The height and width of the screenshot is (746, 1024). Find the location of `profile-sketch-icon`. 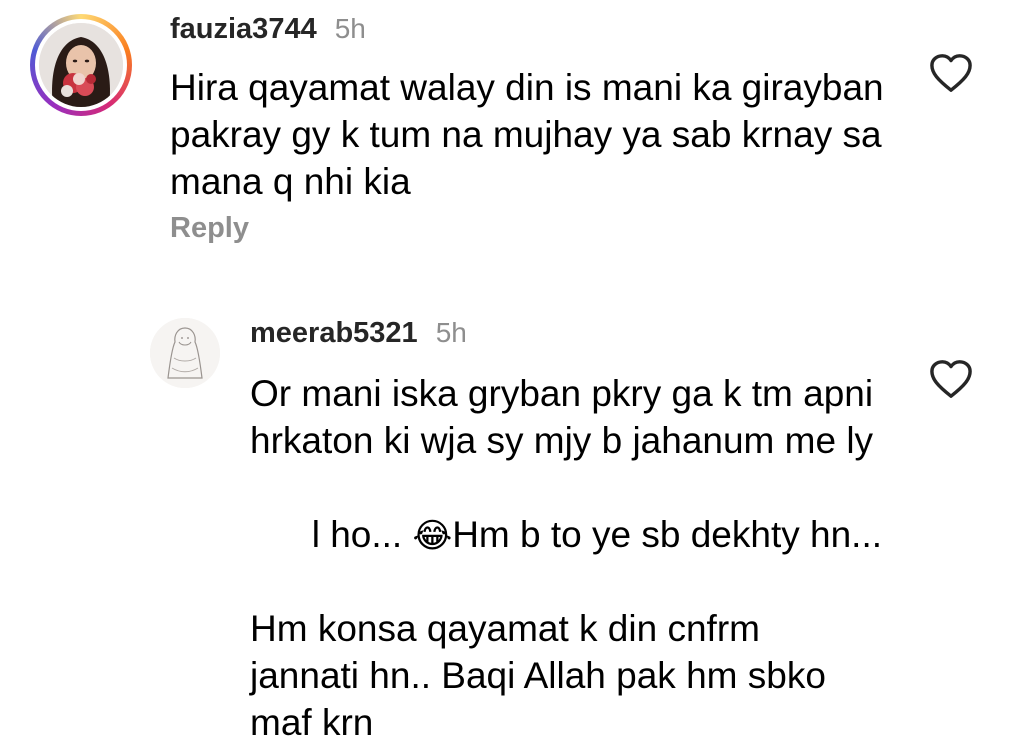

profile-sketch-icon is located at coordinates (185, 353).